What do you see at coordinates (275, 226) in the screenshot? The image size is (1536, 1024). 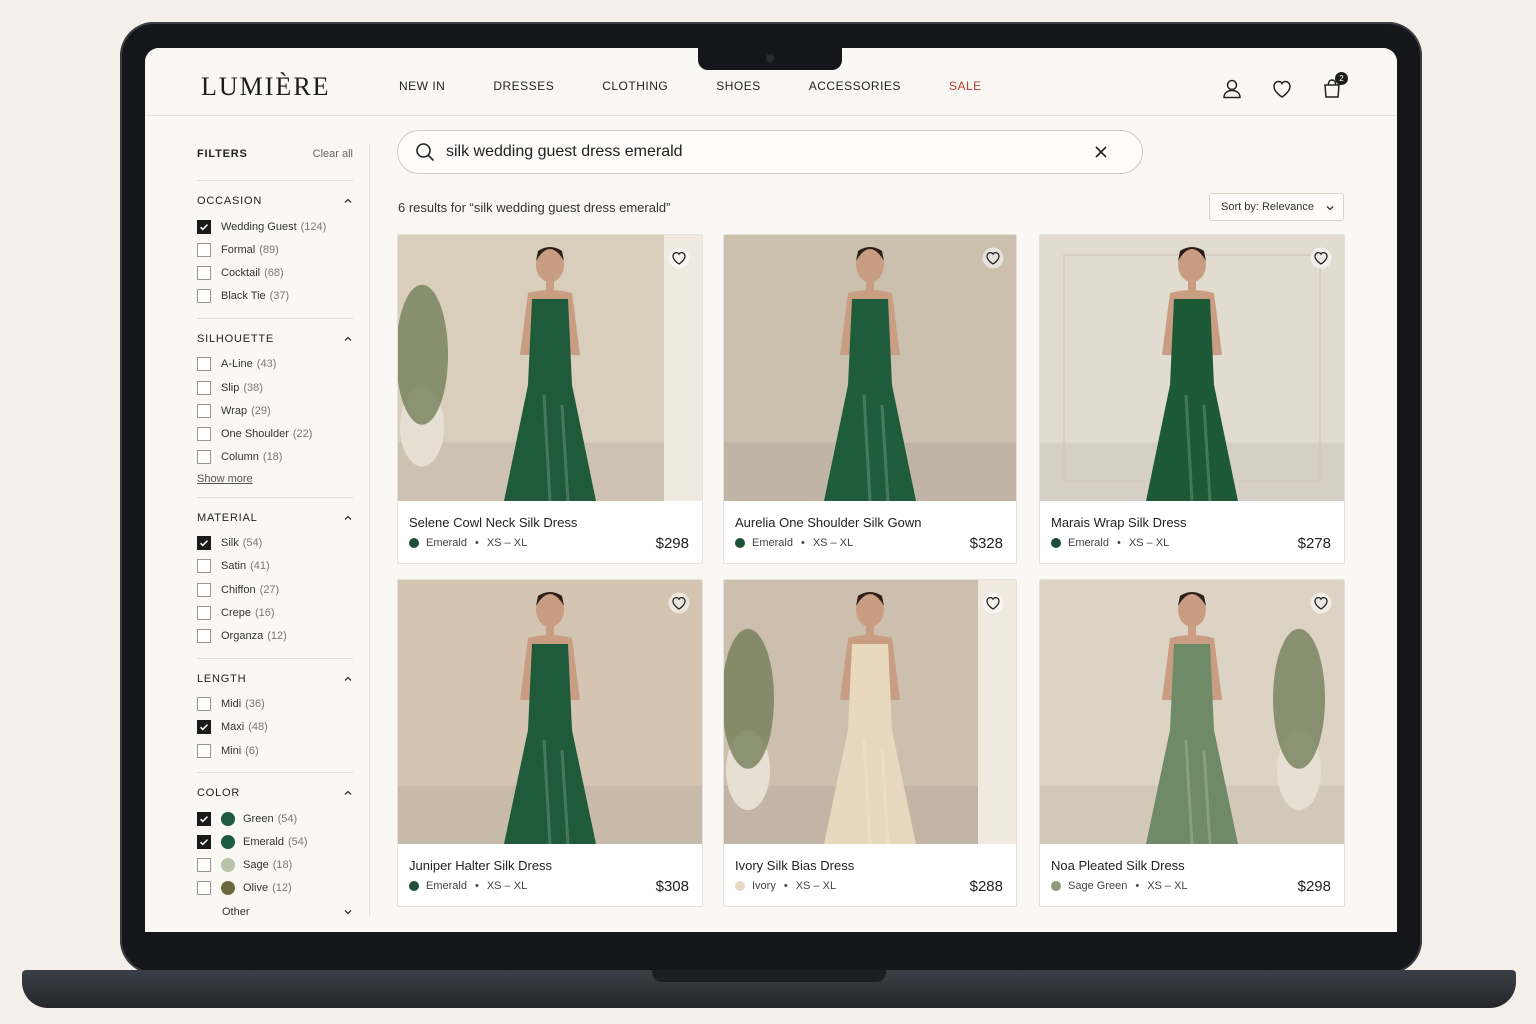 I see `filter-option-wedding-guest: Wedding Guest (124)` at bounding box center [275, 226].